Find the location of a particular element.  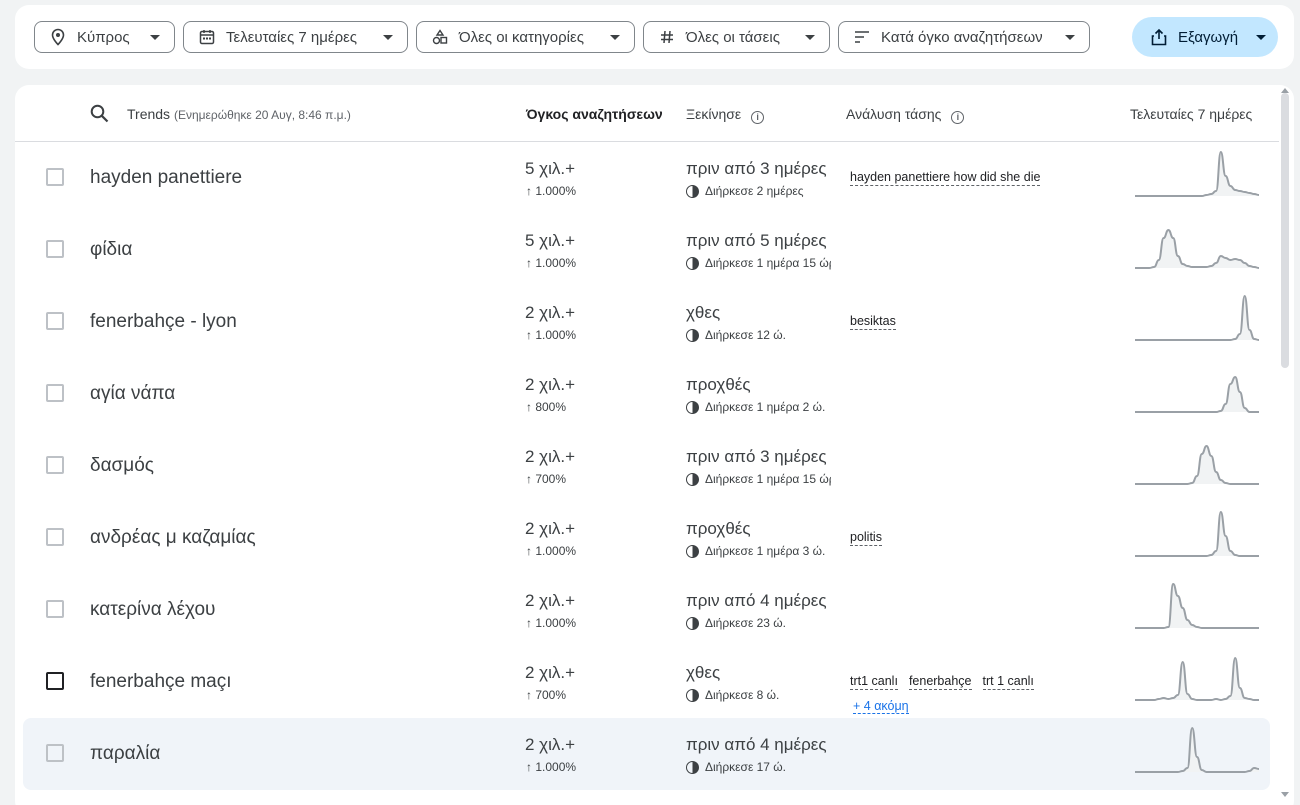

trend-term: δασμός is located at coordinates (122, 466).